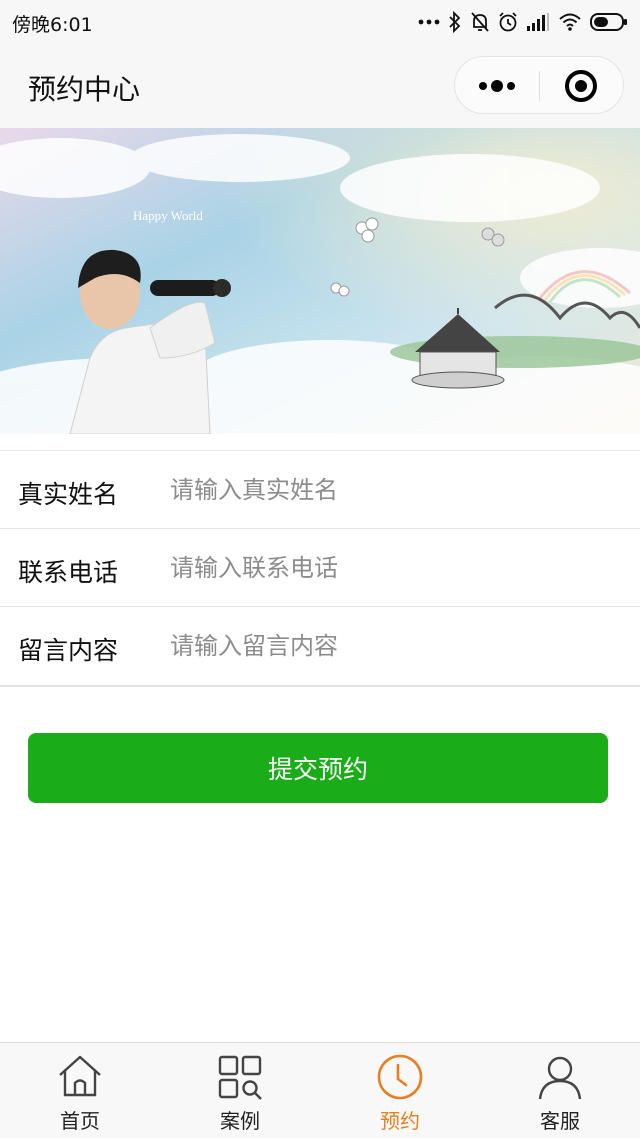 The height and width of the screenshot is (1138, 640). What do you see at coordinates (523, 22) in the screenshot?
I see `status-icons` at bounding box center [523, 22].